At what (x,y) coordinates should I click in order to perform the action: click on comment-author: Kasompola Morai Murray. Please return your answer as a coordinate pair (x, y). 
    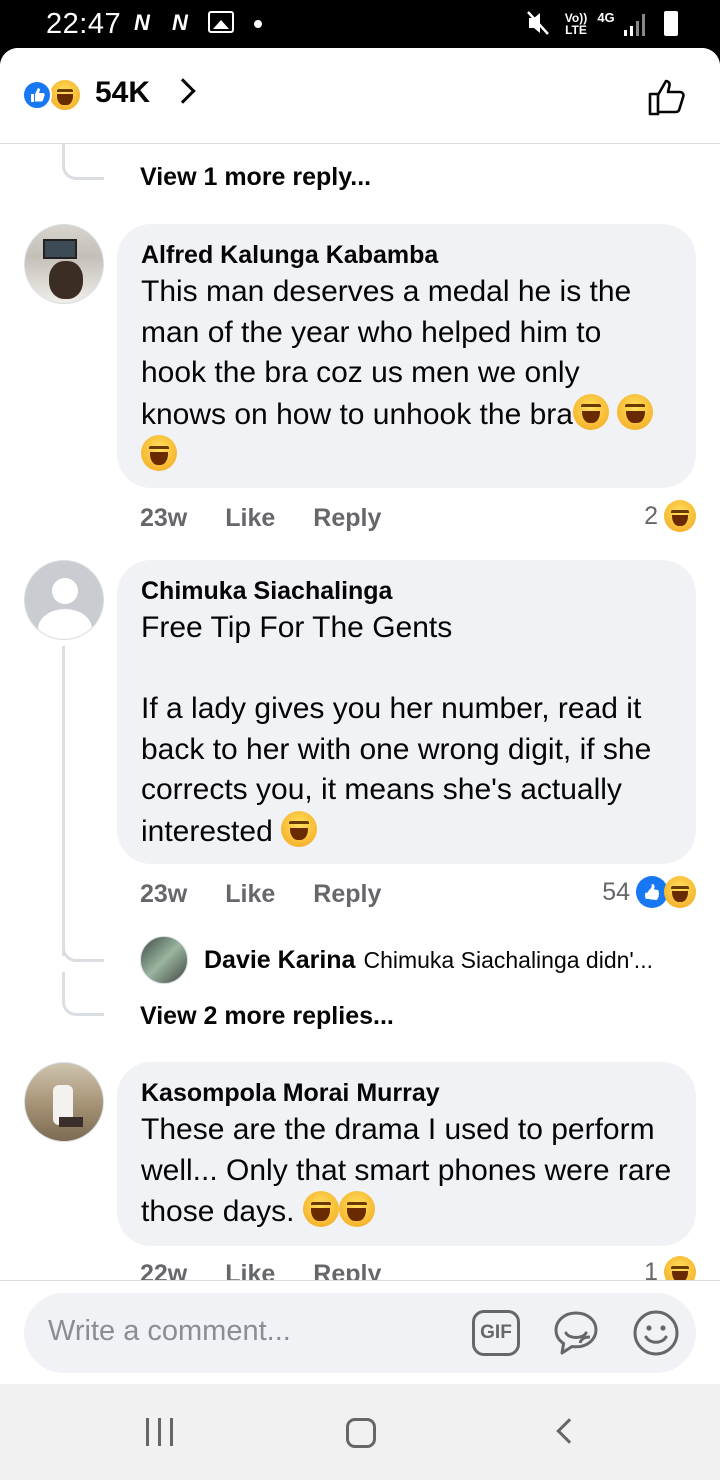
    Looking at the image, I should click on (406, 1093).